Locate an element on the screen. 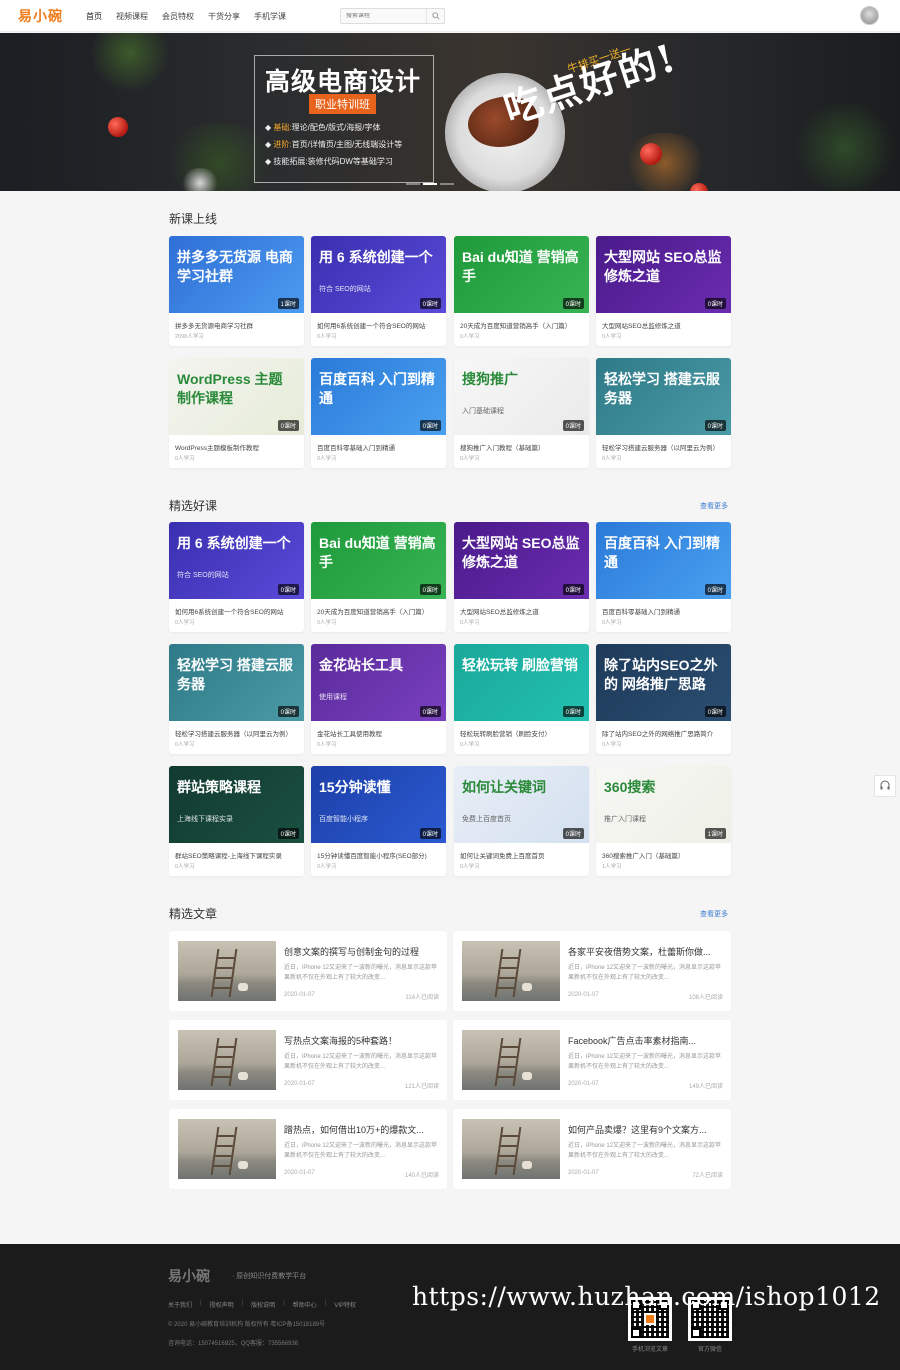 The height and width of the screenshot is (1370, 900). course-card: 15分钟读懂 百度智能小程序 0课时 15分钟读懂百度智能小程序(SEO部分) 0人学习 is located at coordinates (378, 821).